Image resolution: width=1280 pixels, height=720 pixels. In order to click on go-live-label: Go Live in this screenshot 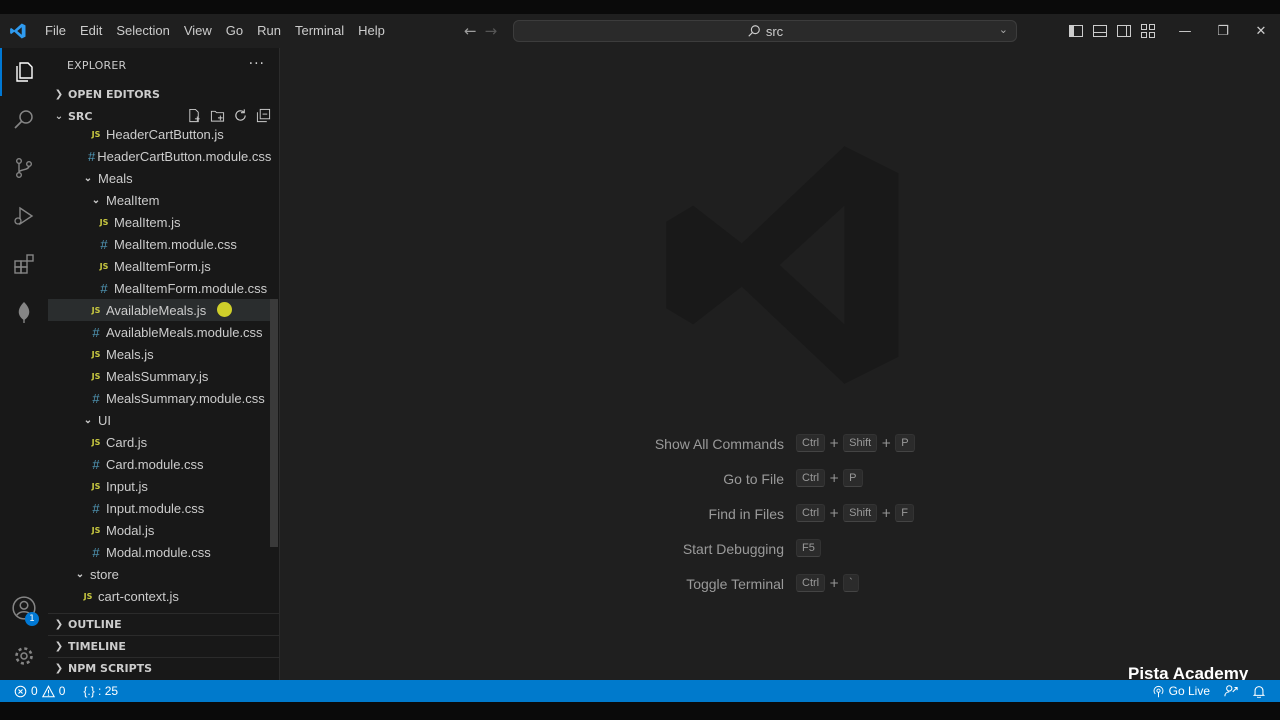, I will do `click(1189, 691)`.